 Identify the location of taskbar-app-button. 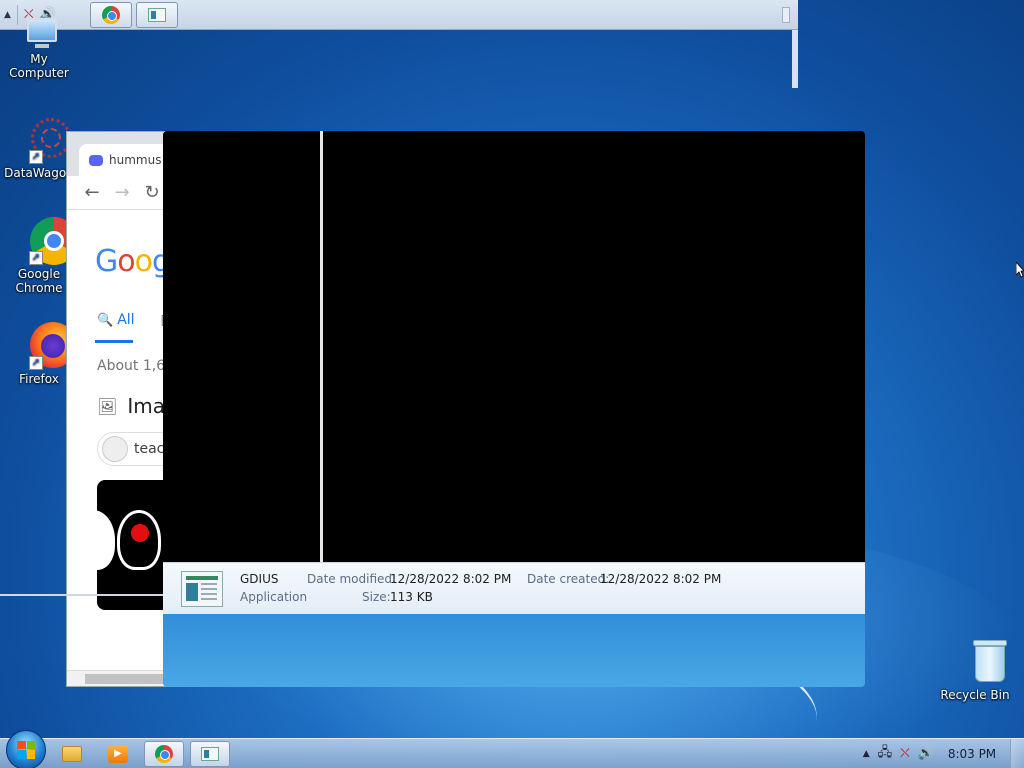
(210, 753).